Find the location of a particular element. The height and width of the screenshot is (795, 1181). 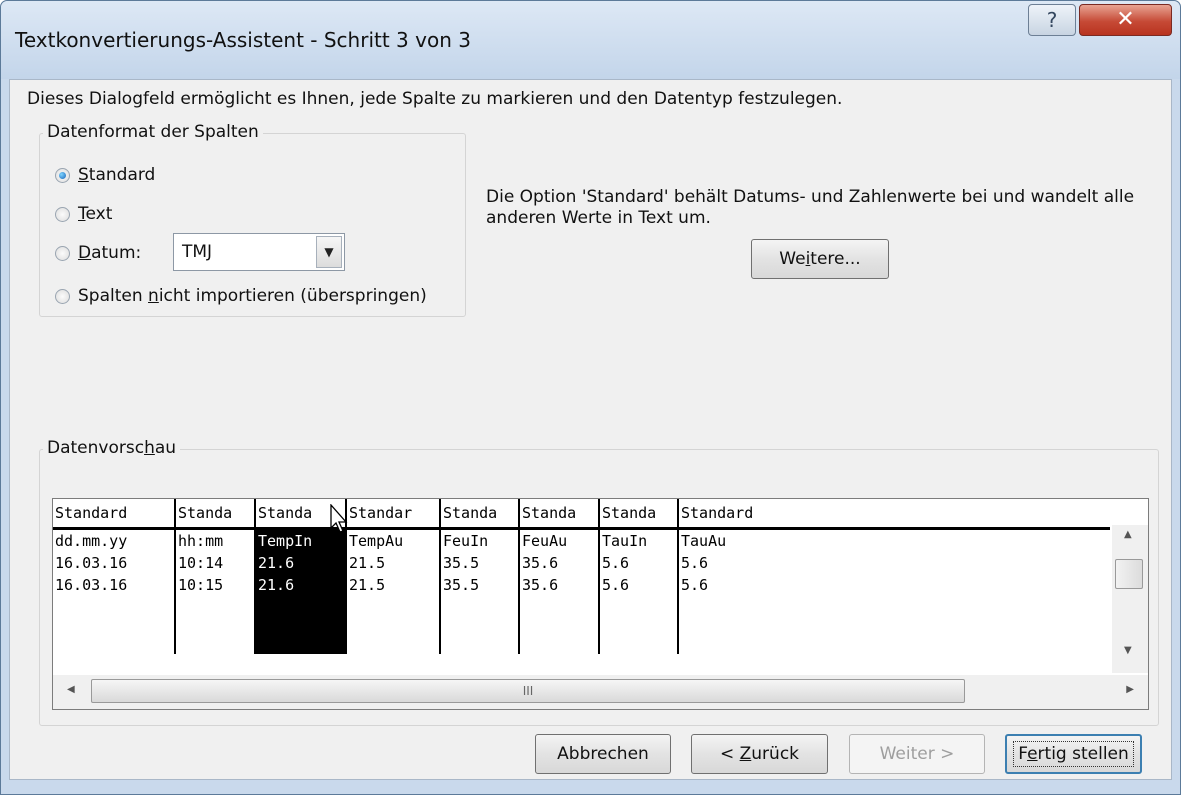

radio-text-accel: T is located at coordinates (82, 214).